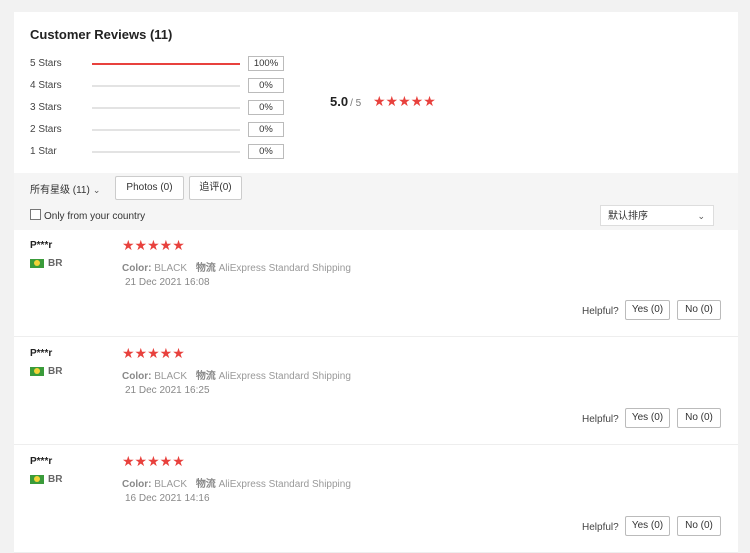 The image size is (750, 553). I want to click on rating-row-1: 1 Star 0%, so click(160, 152).